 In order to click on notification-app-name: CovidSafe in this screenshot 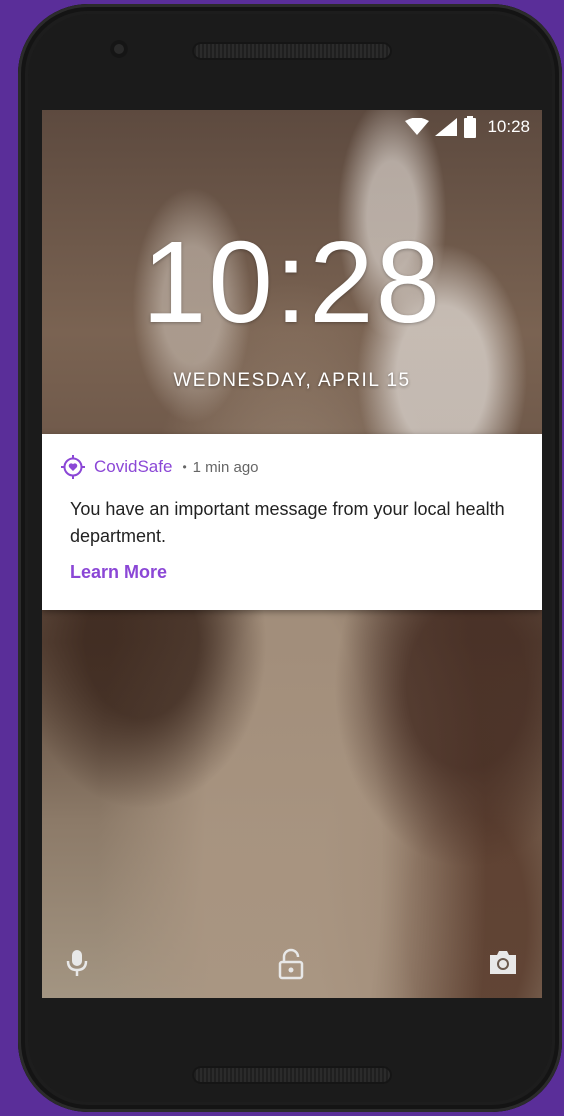, I will do `click(133, 466)`.